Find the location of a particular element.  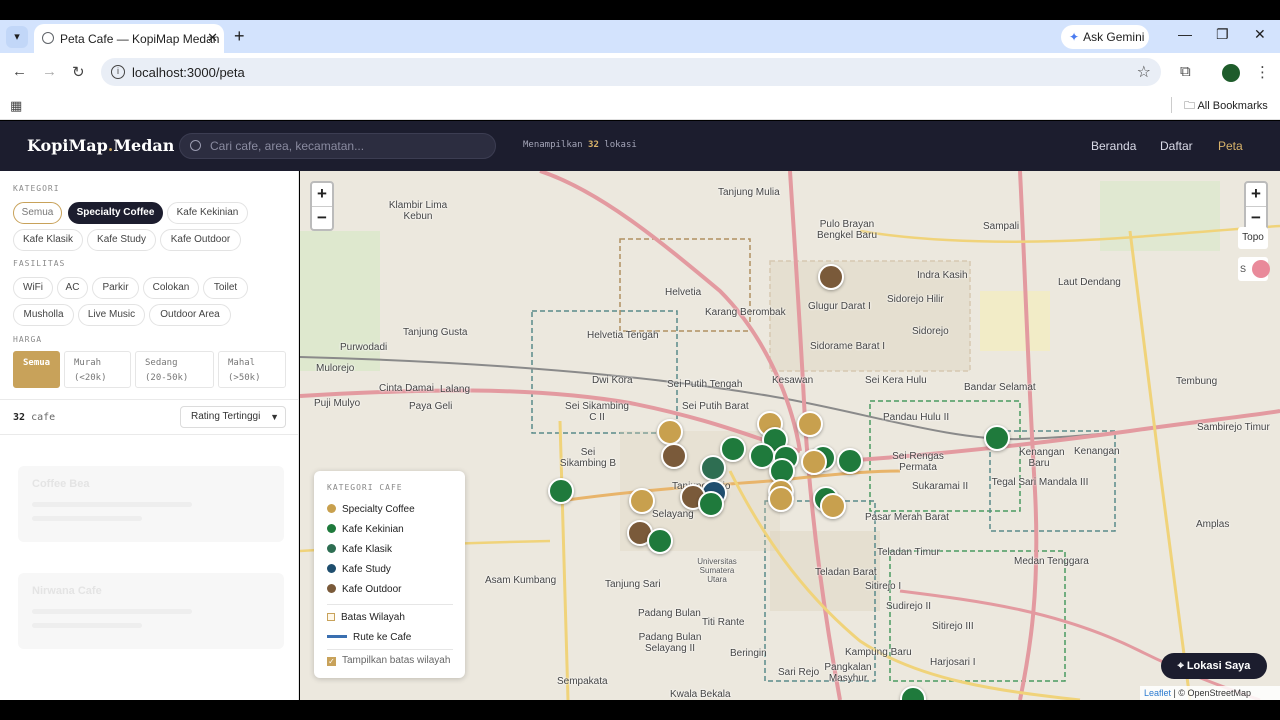

chip-kategori-semua: Semua is located at coordinates (37, 213).